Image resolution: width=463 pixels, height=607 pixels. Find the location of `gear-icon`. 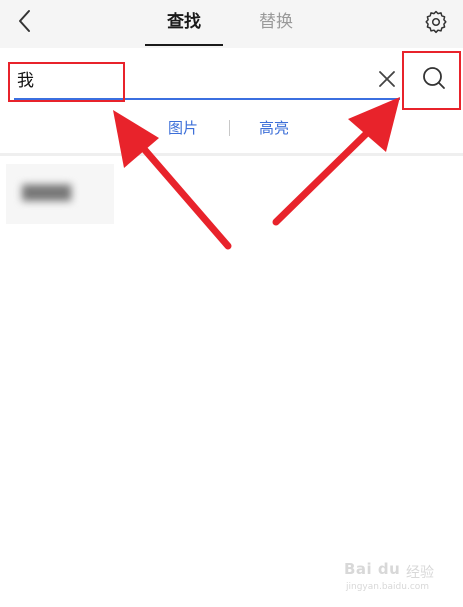

gear-icon is located at coordinates (436, 22).